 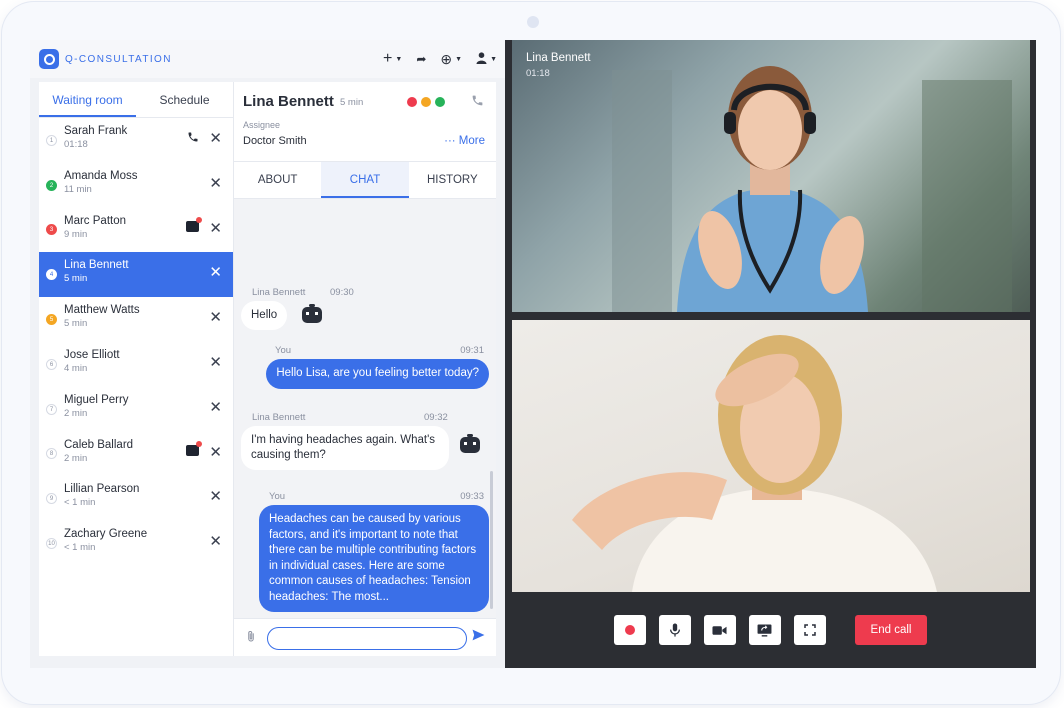 What do you see at coordinates (452, 180) in the screenshot?
I see `tab-history: HISTORY` at bounding box center [452, 180].